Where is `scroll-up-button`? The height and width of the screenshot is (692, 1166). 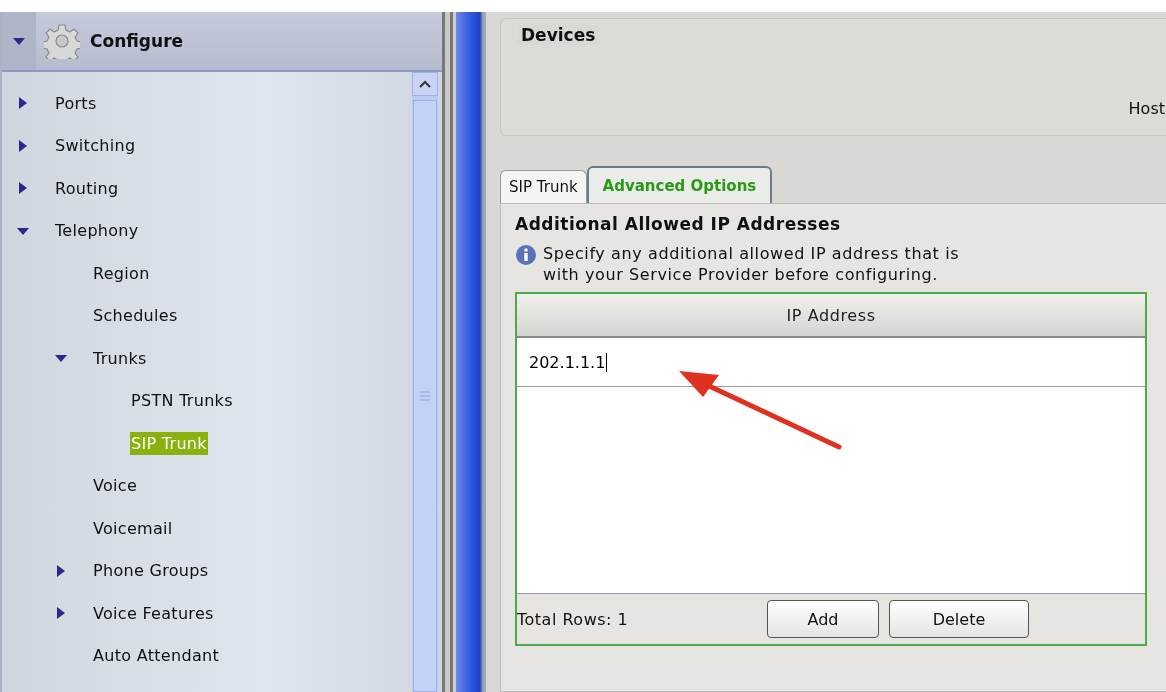 scroll-up-button is located at coordinates (425, 84).